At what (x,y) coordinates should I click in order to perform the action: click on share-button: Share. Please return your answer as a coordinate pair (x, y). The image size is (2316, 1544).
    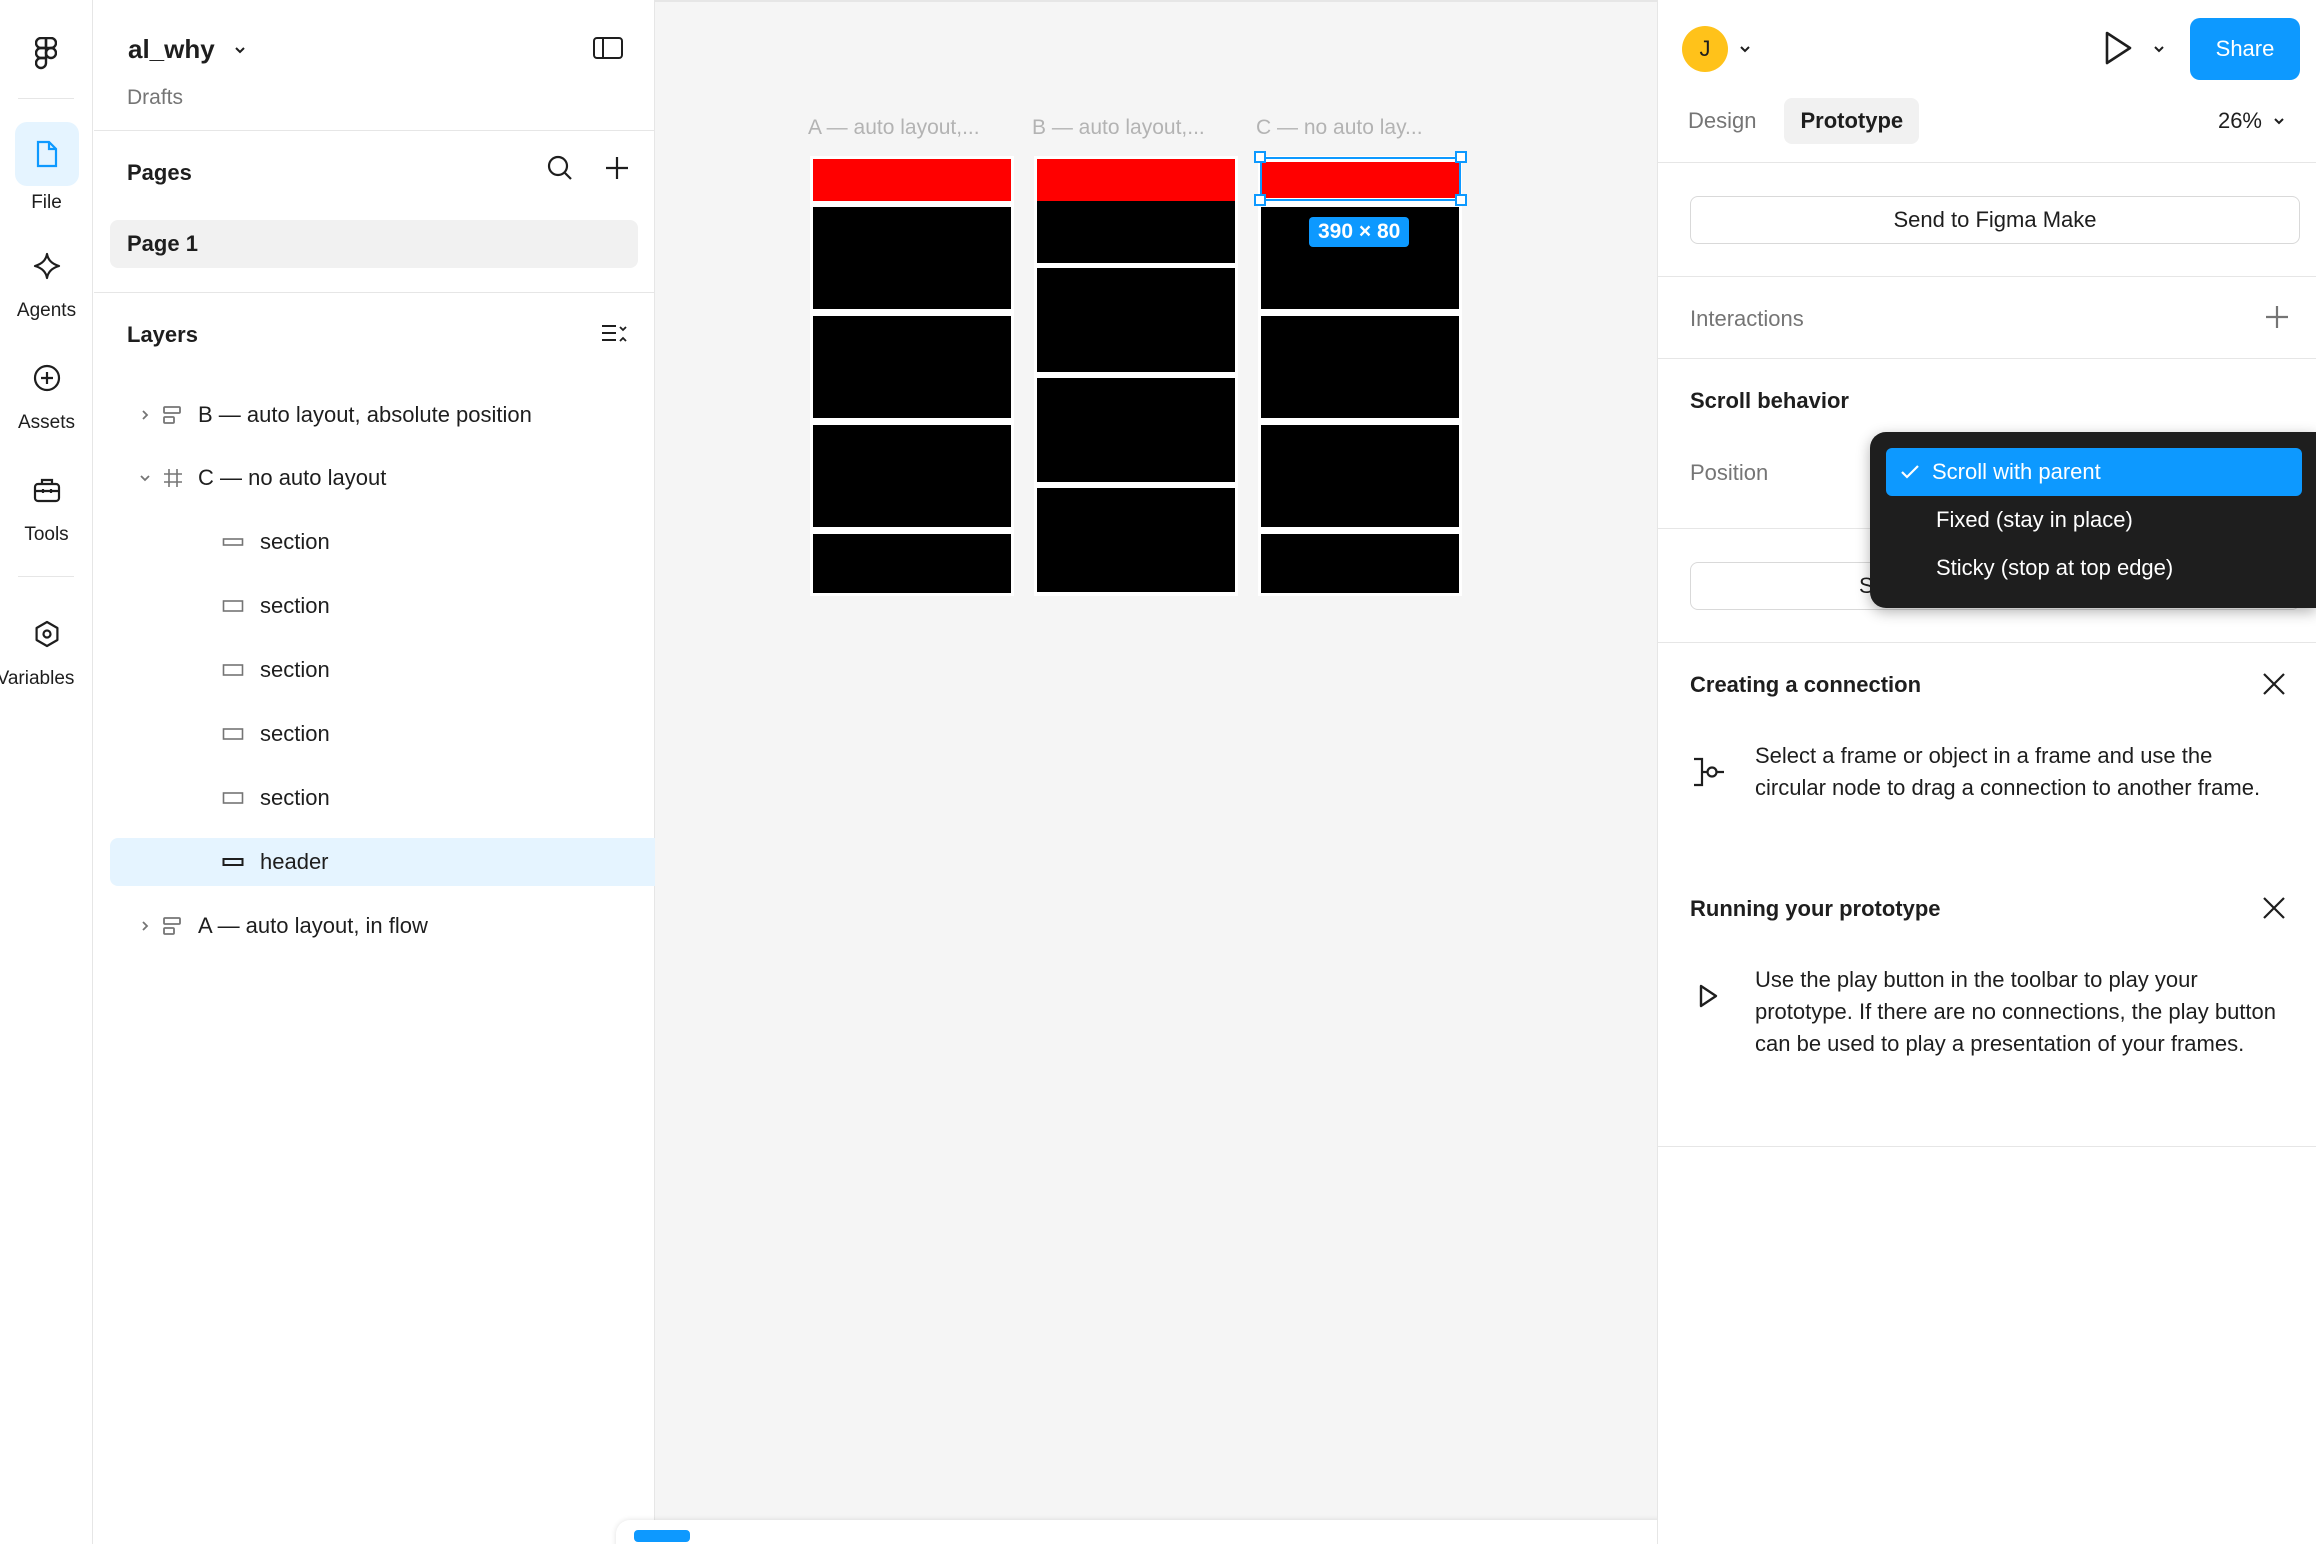
    Looking at the image, I should click on (2245, 49).